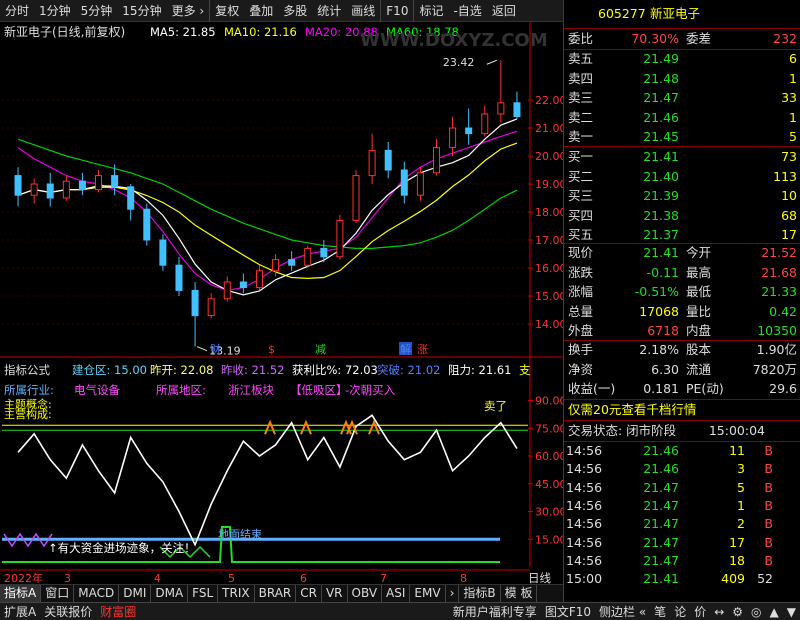  I want to click on event-marker-1: $, so click(271, 349).